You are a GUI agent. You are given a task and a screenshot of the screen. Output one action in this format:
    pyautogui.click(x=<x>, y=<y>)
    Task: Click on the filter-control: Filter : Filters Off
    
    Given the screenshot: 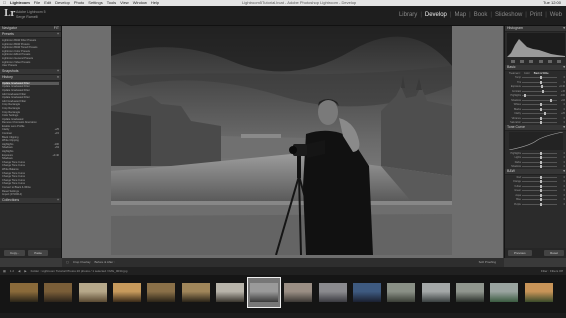 What is the action you would take?
    pyautogui.click(x=552, y=271)
    